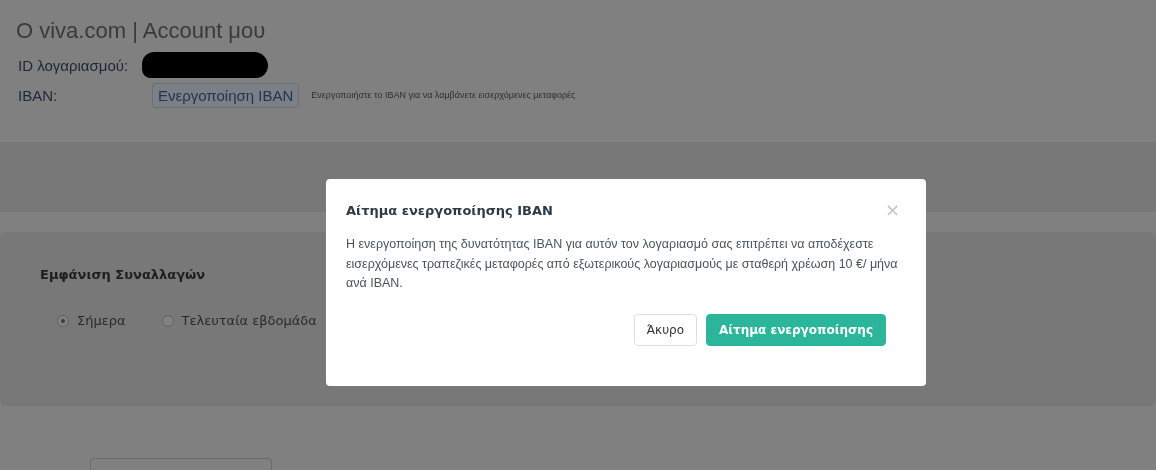 This screenshot has width=1156, height=470. Describe the element at coordinates (123, 274) in the screenshot. I see `panel-title: Εμφάνιση Συναλλαγών` at that location.